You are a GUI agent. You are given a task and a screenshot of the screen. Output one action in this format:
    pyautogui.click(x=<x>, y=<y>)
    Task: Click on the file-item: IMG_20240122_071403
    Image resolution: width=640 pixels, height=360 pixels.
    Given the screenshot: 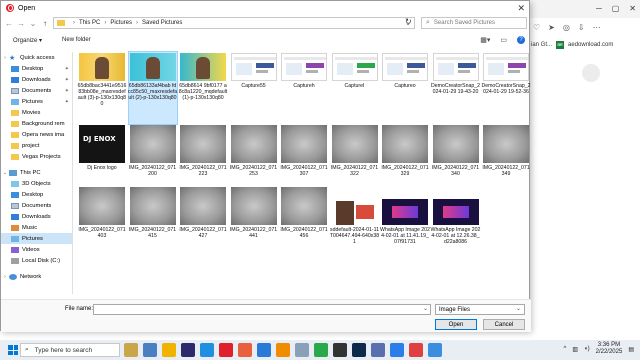 What is the action you would take?
    pyautogui.click(x=102, y=218)
    